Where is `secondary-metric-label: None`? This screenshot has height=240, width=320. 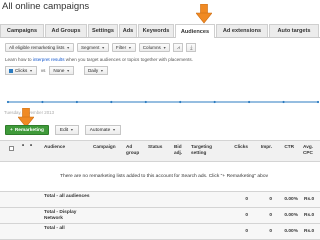
secondary-metric-label: None is located at coordinates (59, 70).